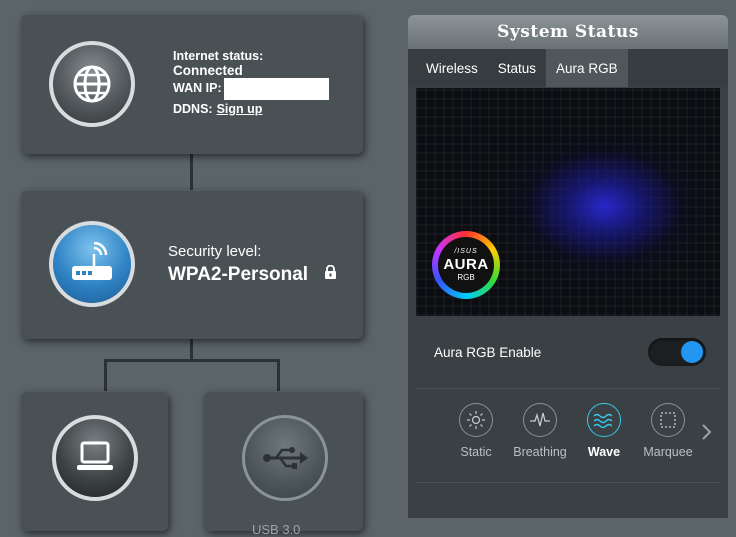 Image resolution: width=736 pixels, height=537 pixels. I want to click on mode-wave: Wave, so click(604, 431).